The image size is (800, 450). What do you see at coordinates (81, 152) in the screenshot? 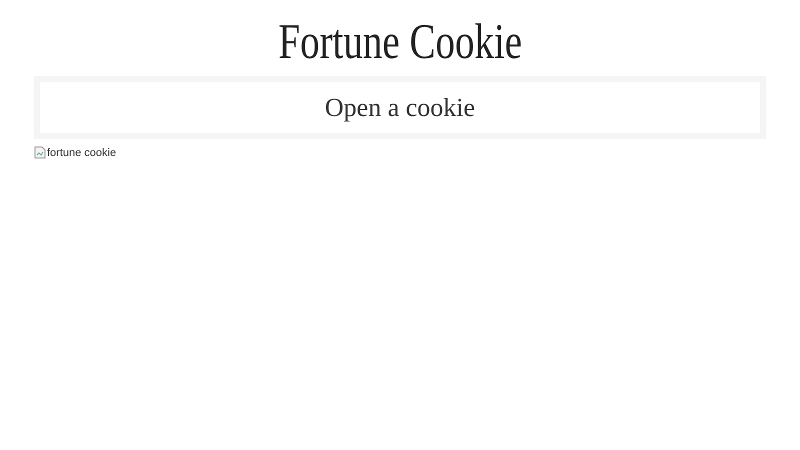
I see `image-alt-text: fortune cookie` at bounding box center [81, 152].